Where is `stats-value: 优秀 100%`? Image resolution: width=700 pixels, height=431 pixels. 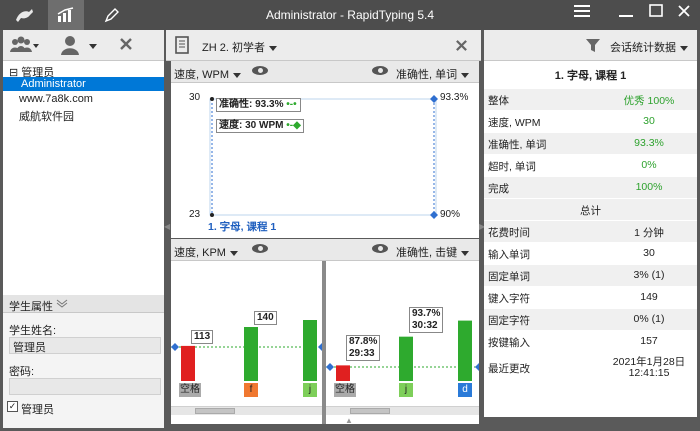 stats-value: 优秀 100% is located at coordinates (649, 101).